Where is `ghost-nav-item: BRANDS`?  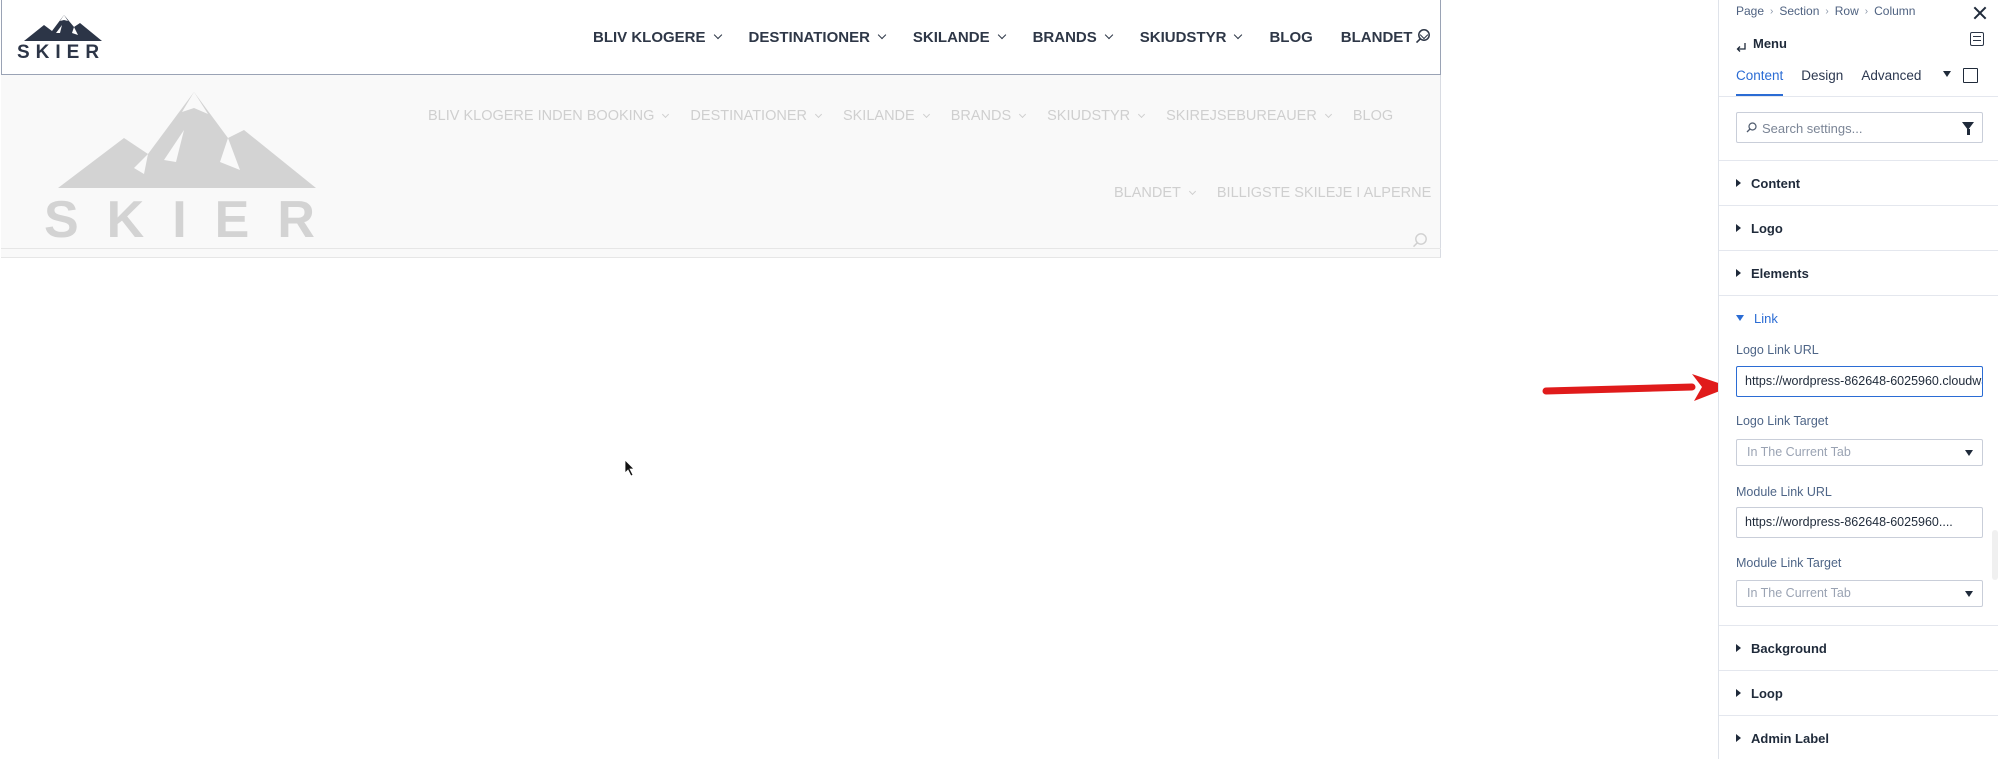 ghost-nav-item: BRANDS is located at coordinates (988, 116).